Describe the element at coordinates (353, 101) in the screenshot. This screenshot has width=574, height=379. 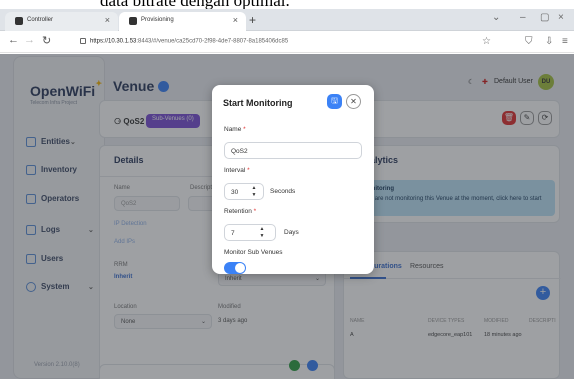
I see `close-button: ✕` at that location.